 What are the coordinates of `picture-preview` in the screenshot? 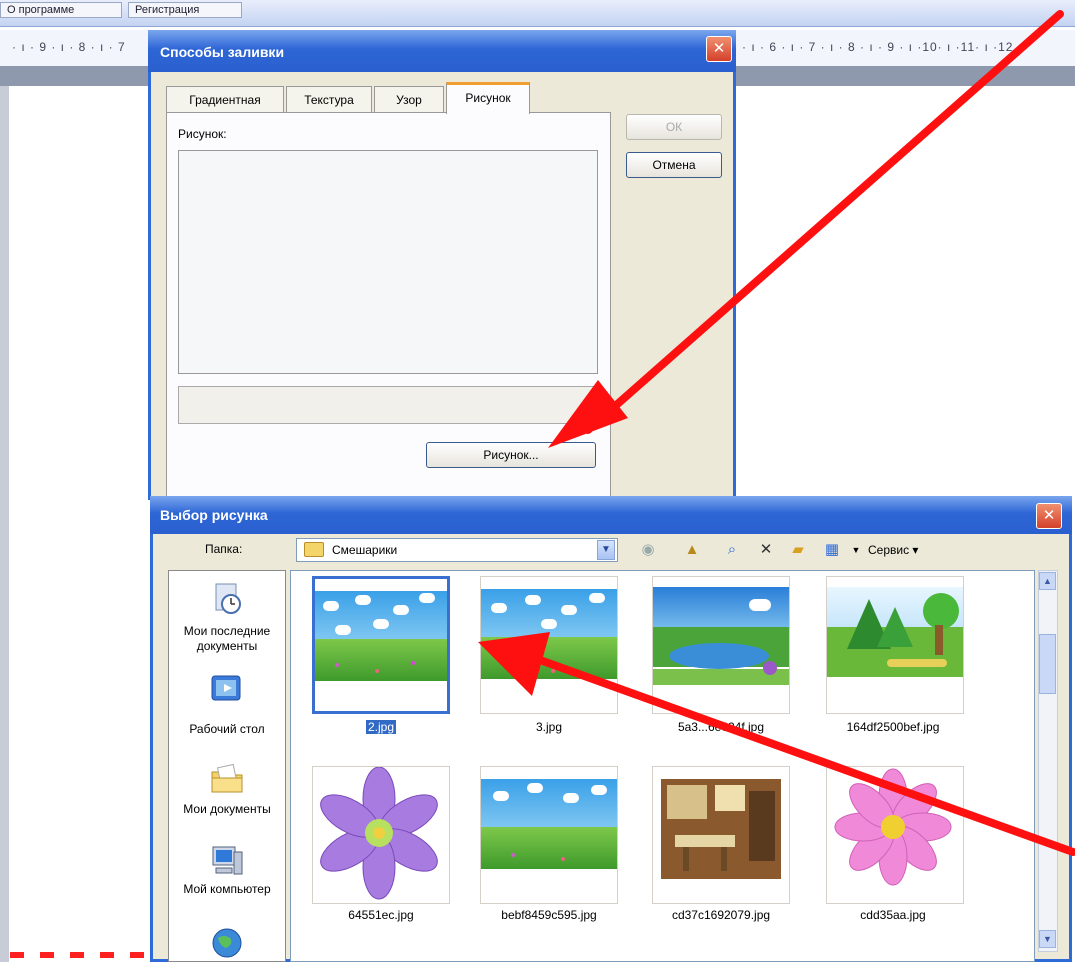 It's located at (388, 262).